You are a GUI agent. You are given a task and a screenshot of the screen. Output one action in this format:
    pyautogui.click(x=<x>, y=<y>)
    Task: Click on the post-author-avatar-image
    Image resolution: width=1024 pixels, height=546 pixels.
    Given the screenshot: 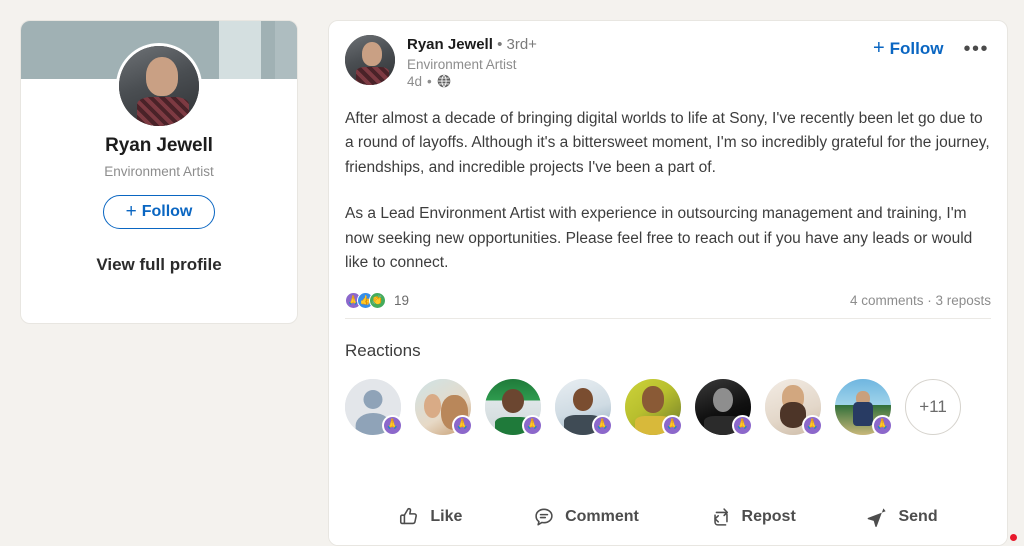 What is the action you would take?
    pyautogui.click(x=370, y=60)
    